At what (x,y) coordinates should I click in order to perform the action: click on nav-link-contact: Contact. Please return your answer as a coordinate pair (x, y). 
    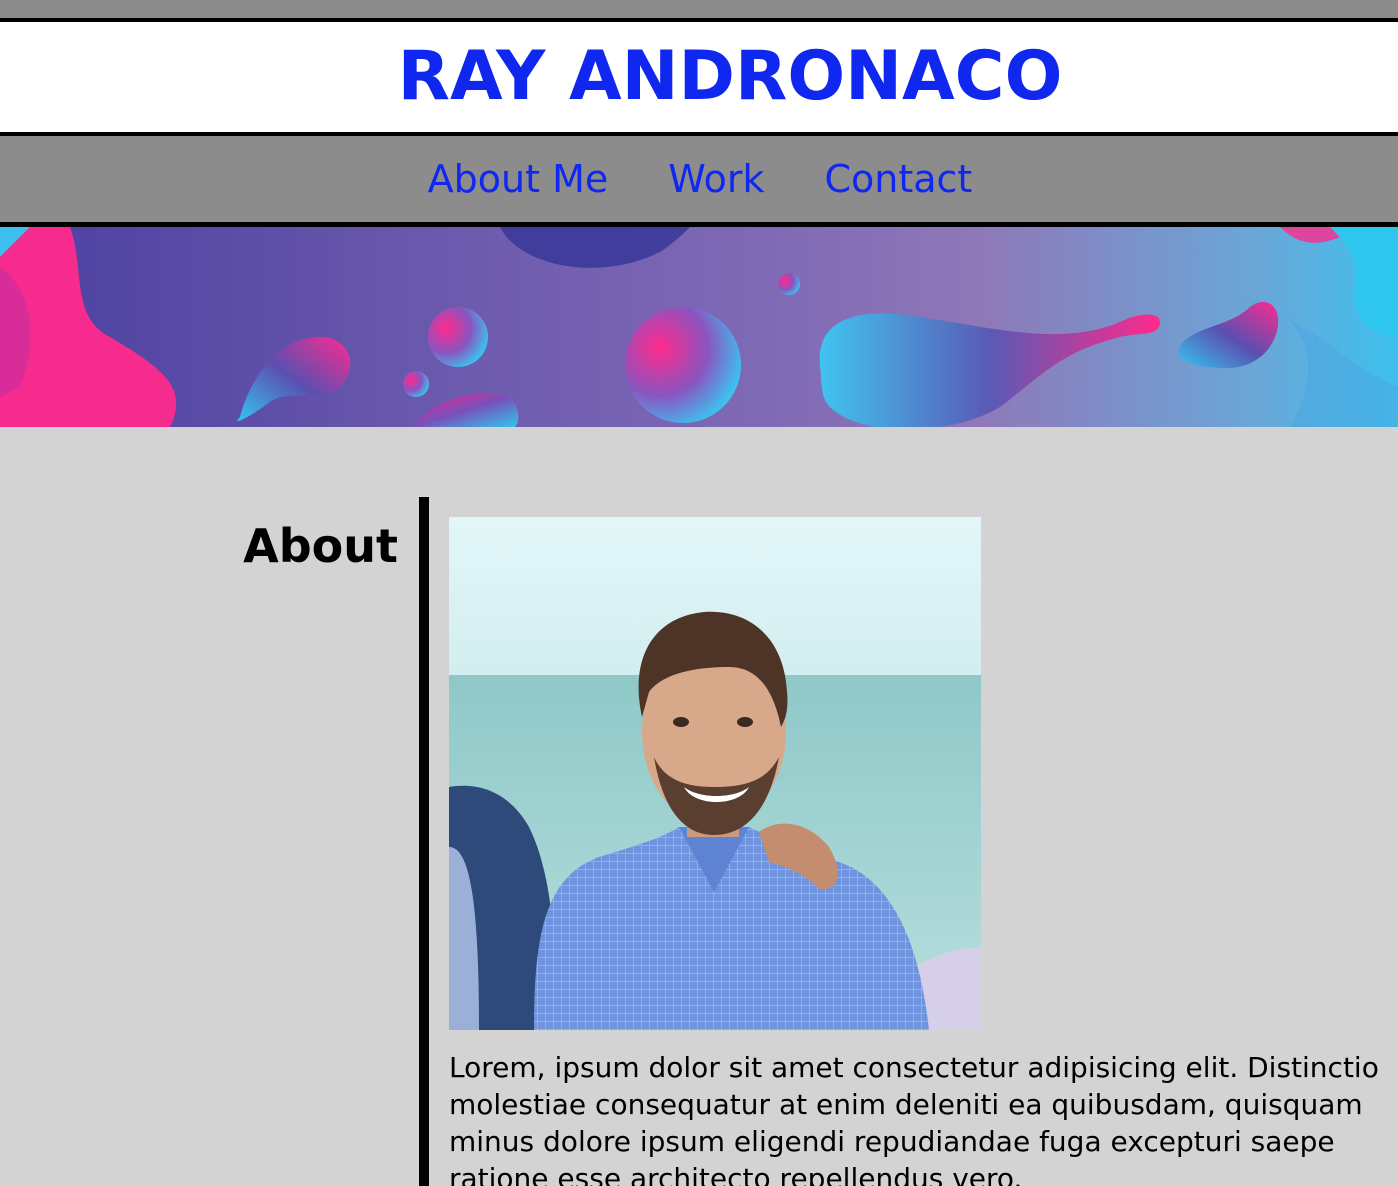
    Looking at the image, I should click on (898, 179).